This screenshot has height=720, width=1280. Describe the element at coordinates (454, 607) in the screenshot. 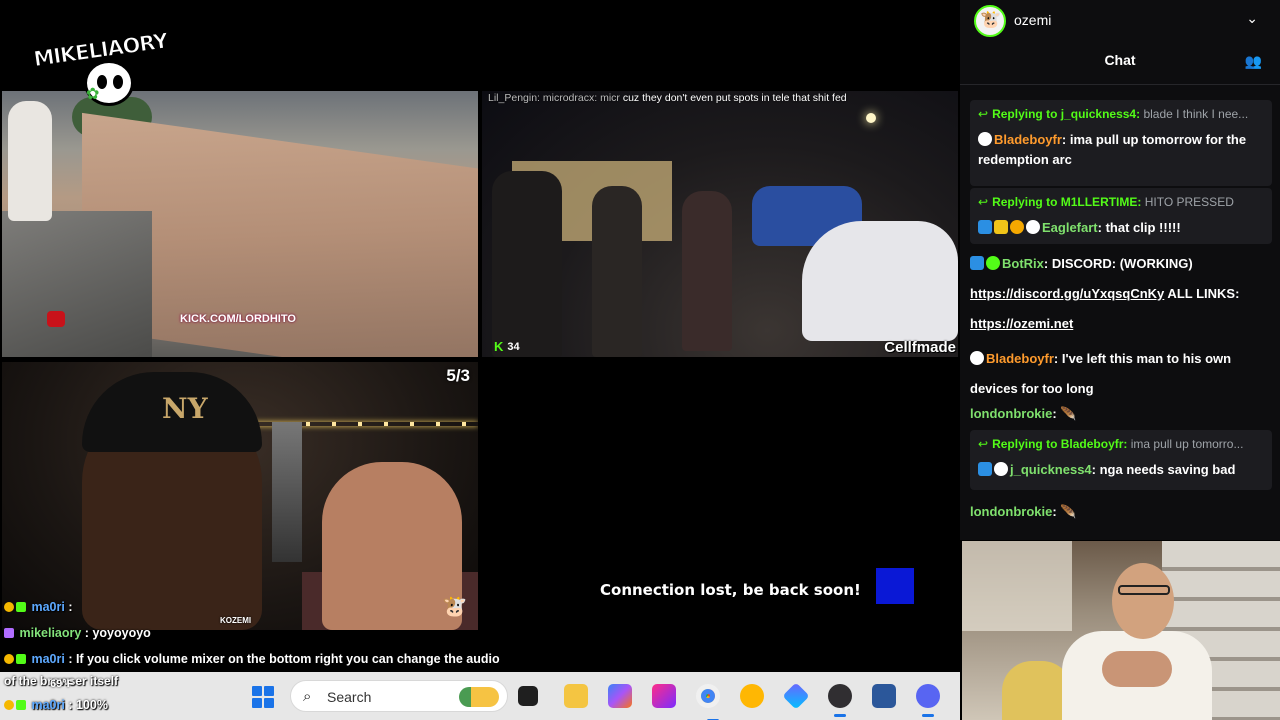

I see `bull-logo-icon: 🐮` at that location.